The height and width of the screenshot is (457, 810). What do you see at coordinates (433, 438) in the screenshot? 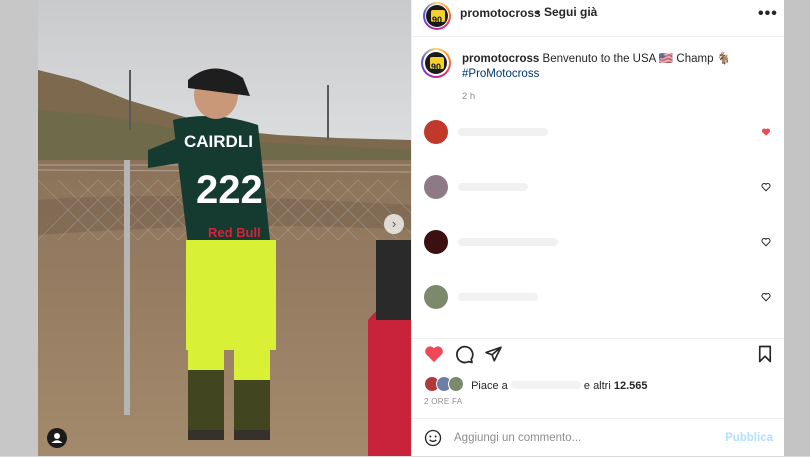
I see `emoji-icon` at bounding box center [433, 438].